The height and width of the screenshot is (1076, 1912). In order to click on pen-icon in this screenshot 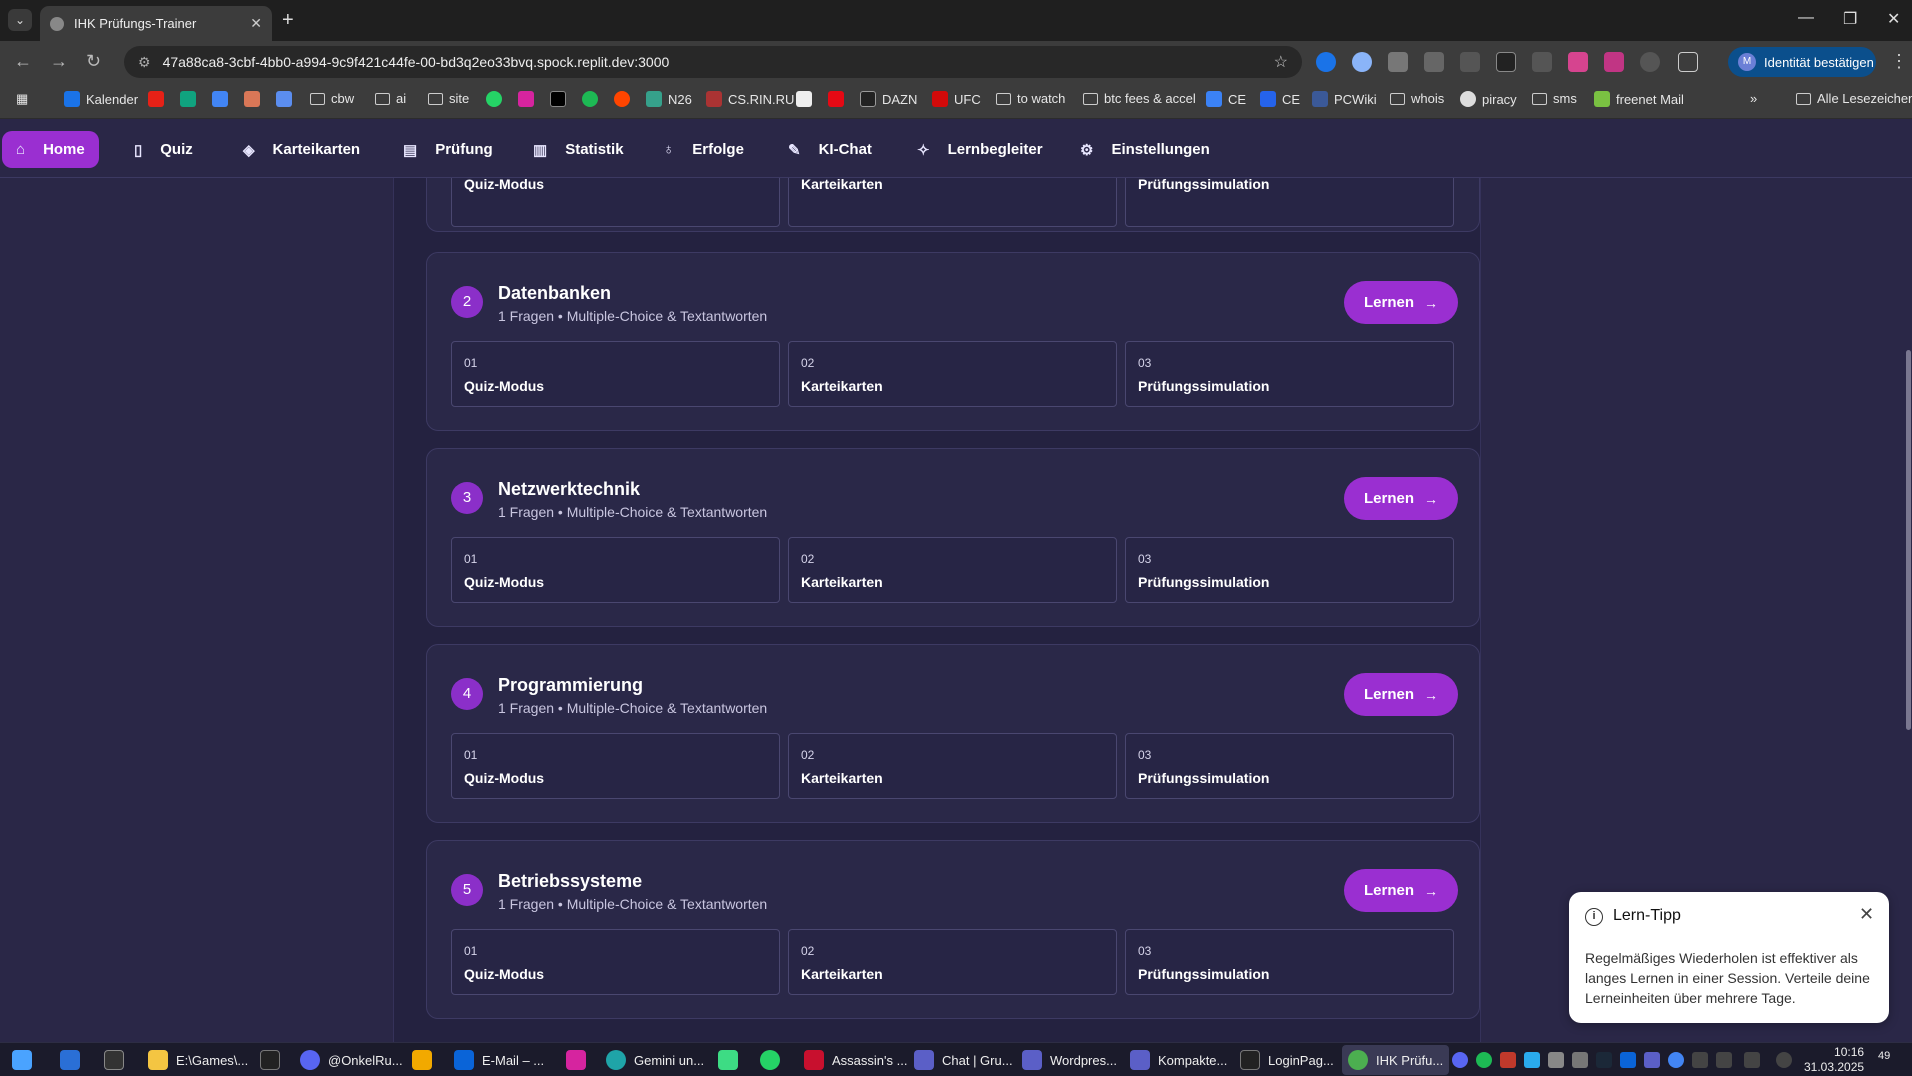, I will do `click(1752, 1060)`.